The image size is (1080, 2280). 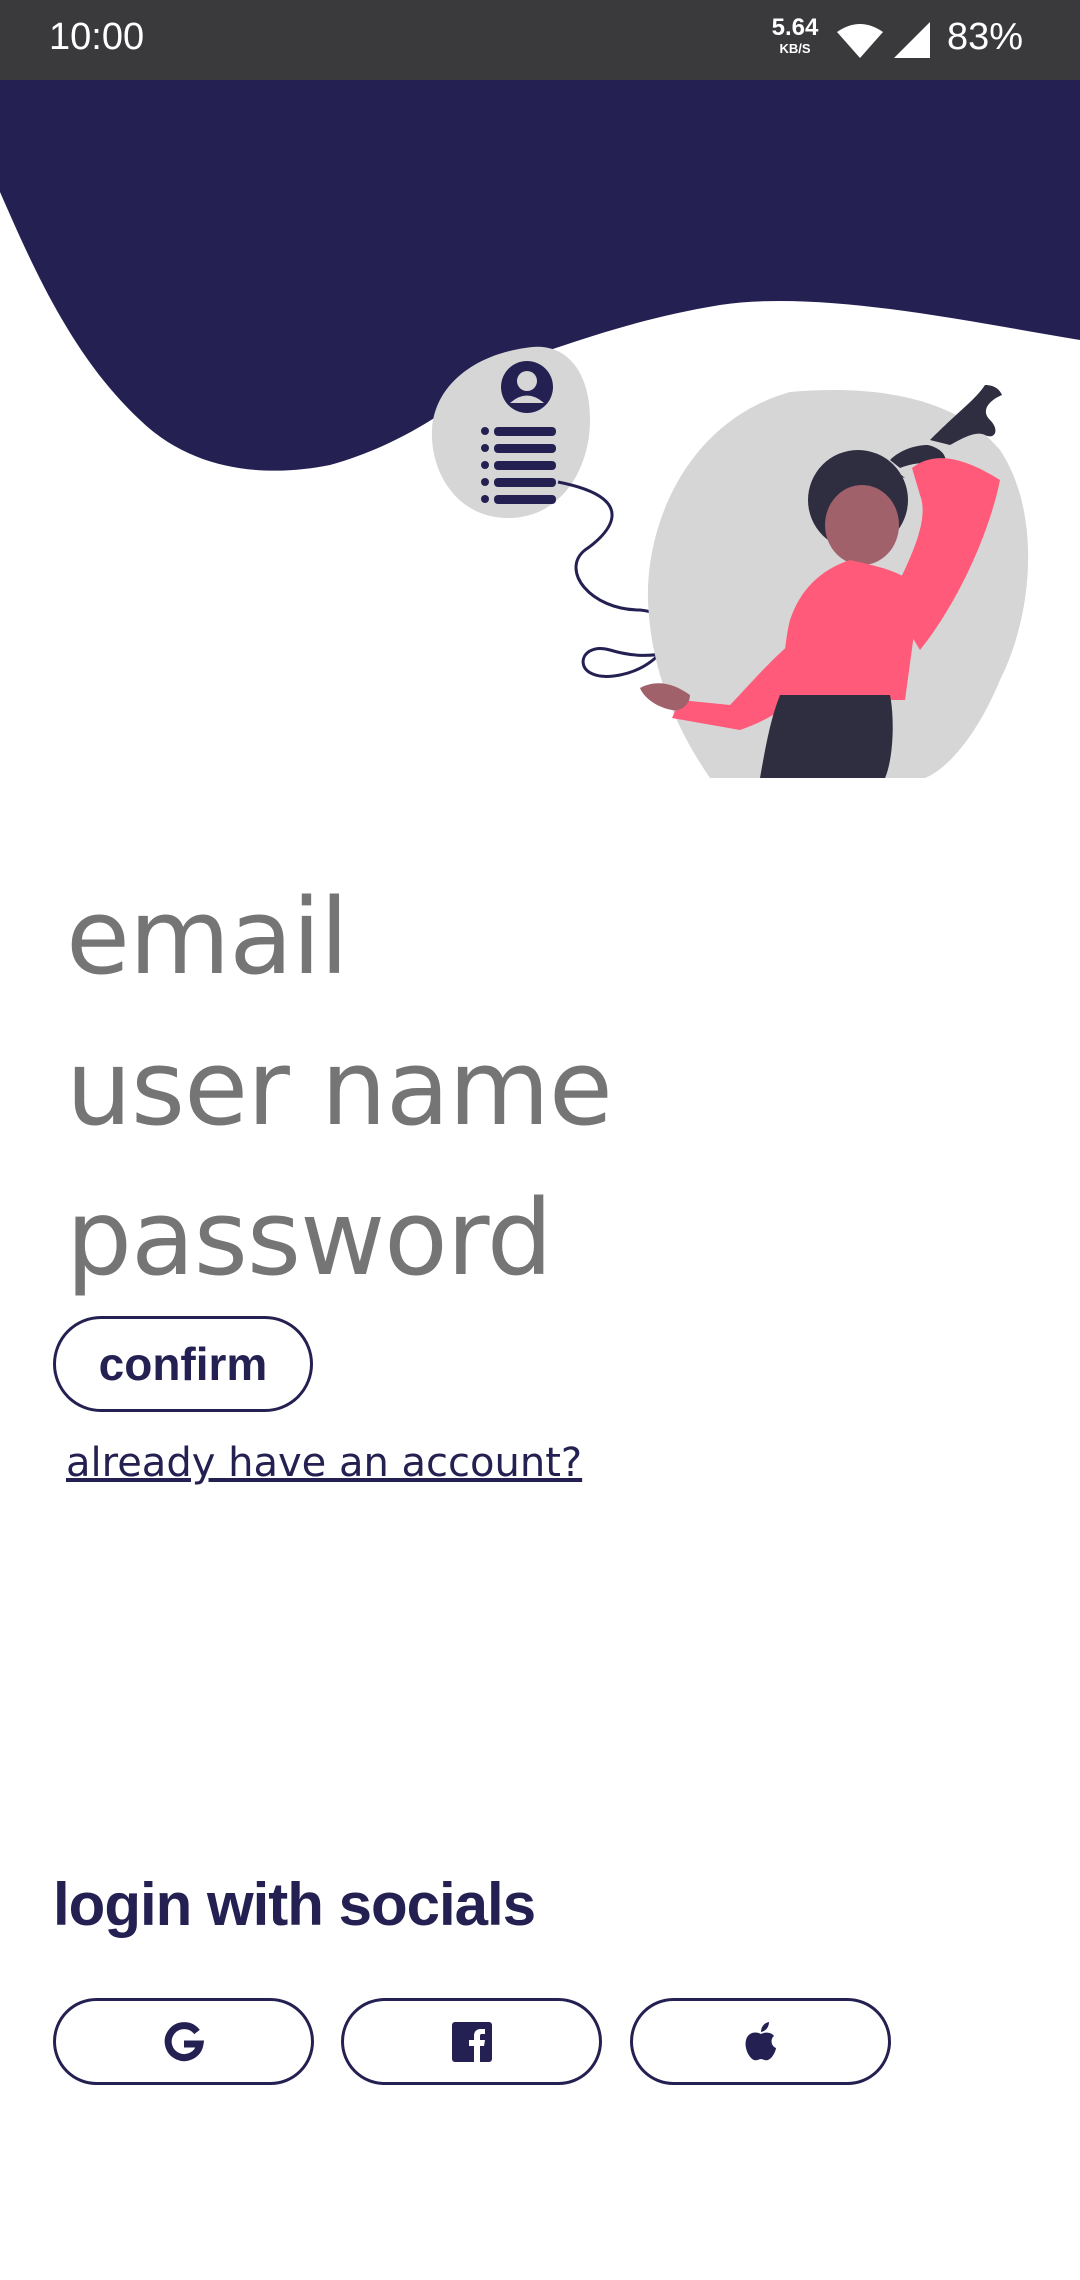 I want to click on socials-heading: login with socials, so click(x=294, y=1904).